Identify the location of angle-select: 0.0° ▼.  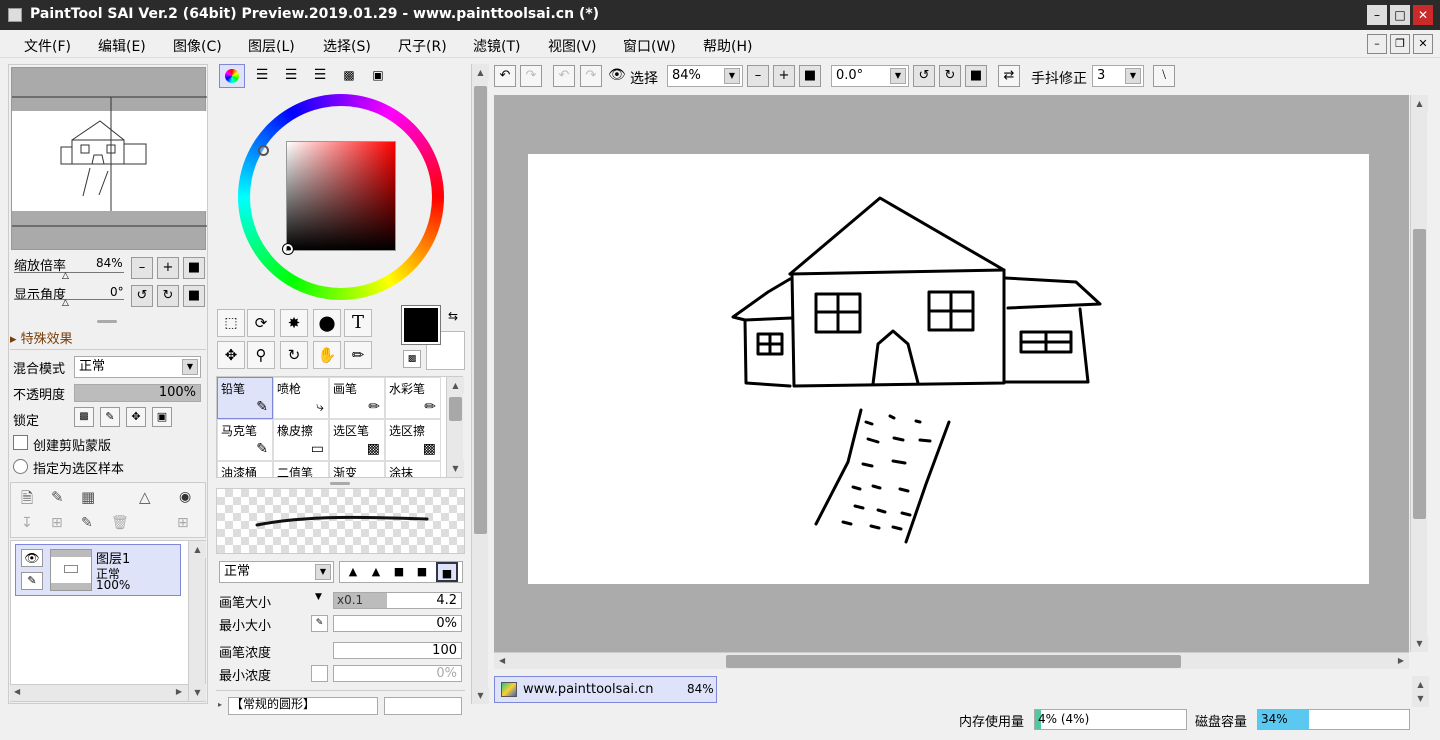
(870, 76).